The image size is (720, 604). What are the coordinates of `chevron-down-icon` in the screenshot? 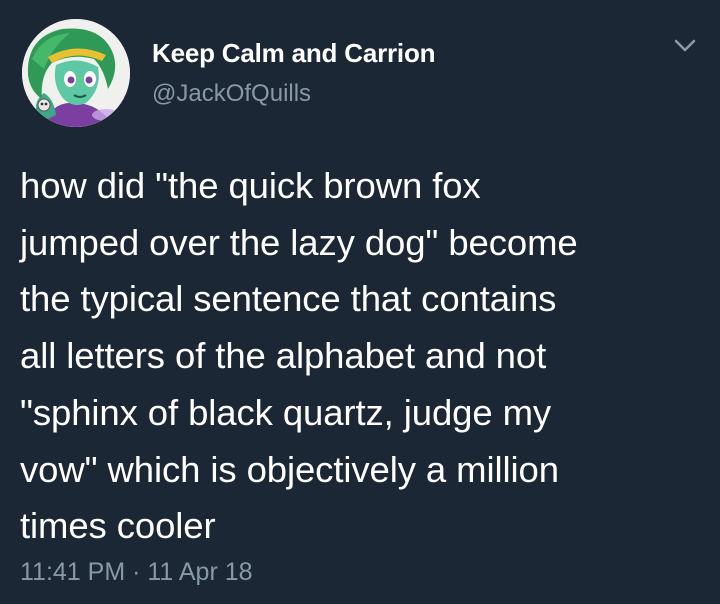 It's located at (685, 45).